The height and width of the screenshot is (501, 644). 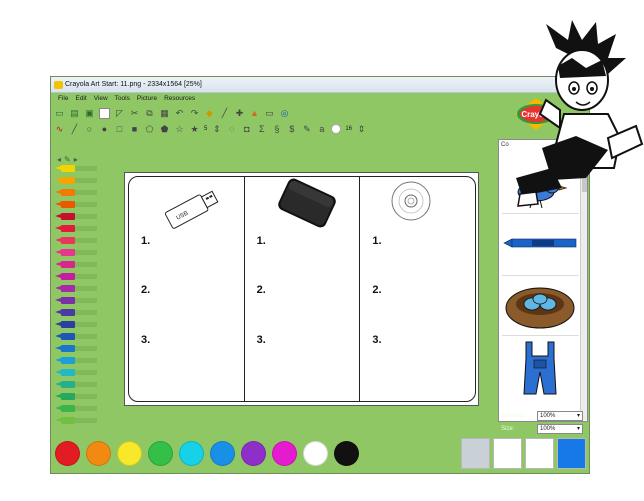 What do you see at coordinates (59, 113) in the screenshot?
I see `open-icon: ▭` at bounding box center [59, 113].